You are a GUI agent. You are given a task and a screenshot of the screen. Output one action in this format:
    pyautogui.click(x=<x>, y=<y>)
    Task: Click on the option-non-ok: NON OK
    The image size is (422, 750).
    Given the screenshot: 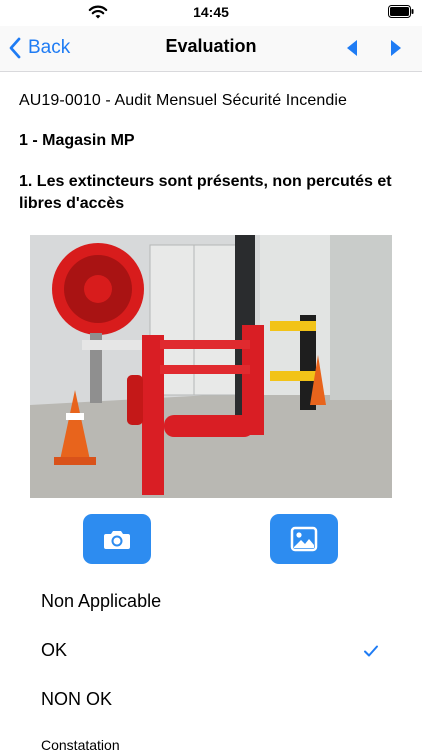 What is the action you would take?
    pyautogui.click(x=211, y=701)
    